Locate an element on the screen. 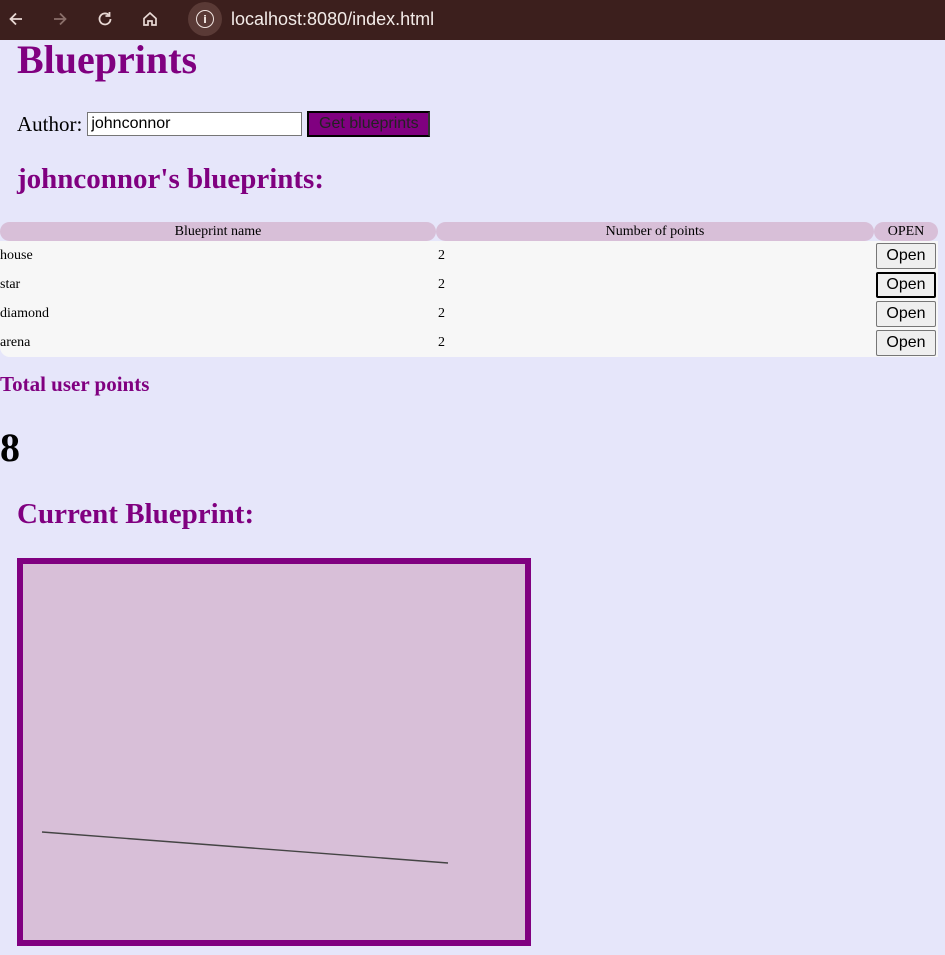  arrow-right-icon is located at coordinates (60, 19).